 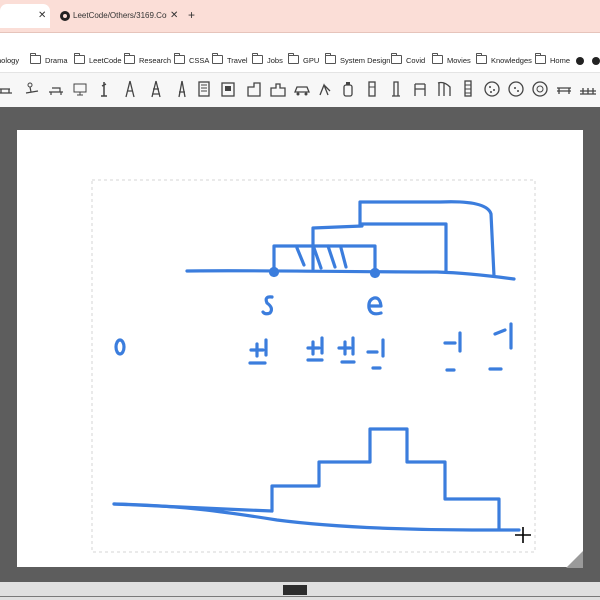 I want to click on page-tab-indicator, so click(x=295, y=590).